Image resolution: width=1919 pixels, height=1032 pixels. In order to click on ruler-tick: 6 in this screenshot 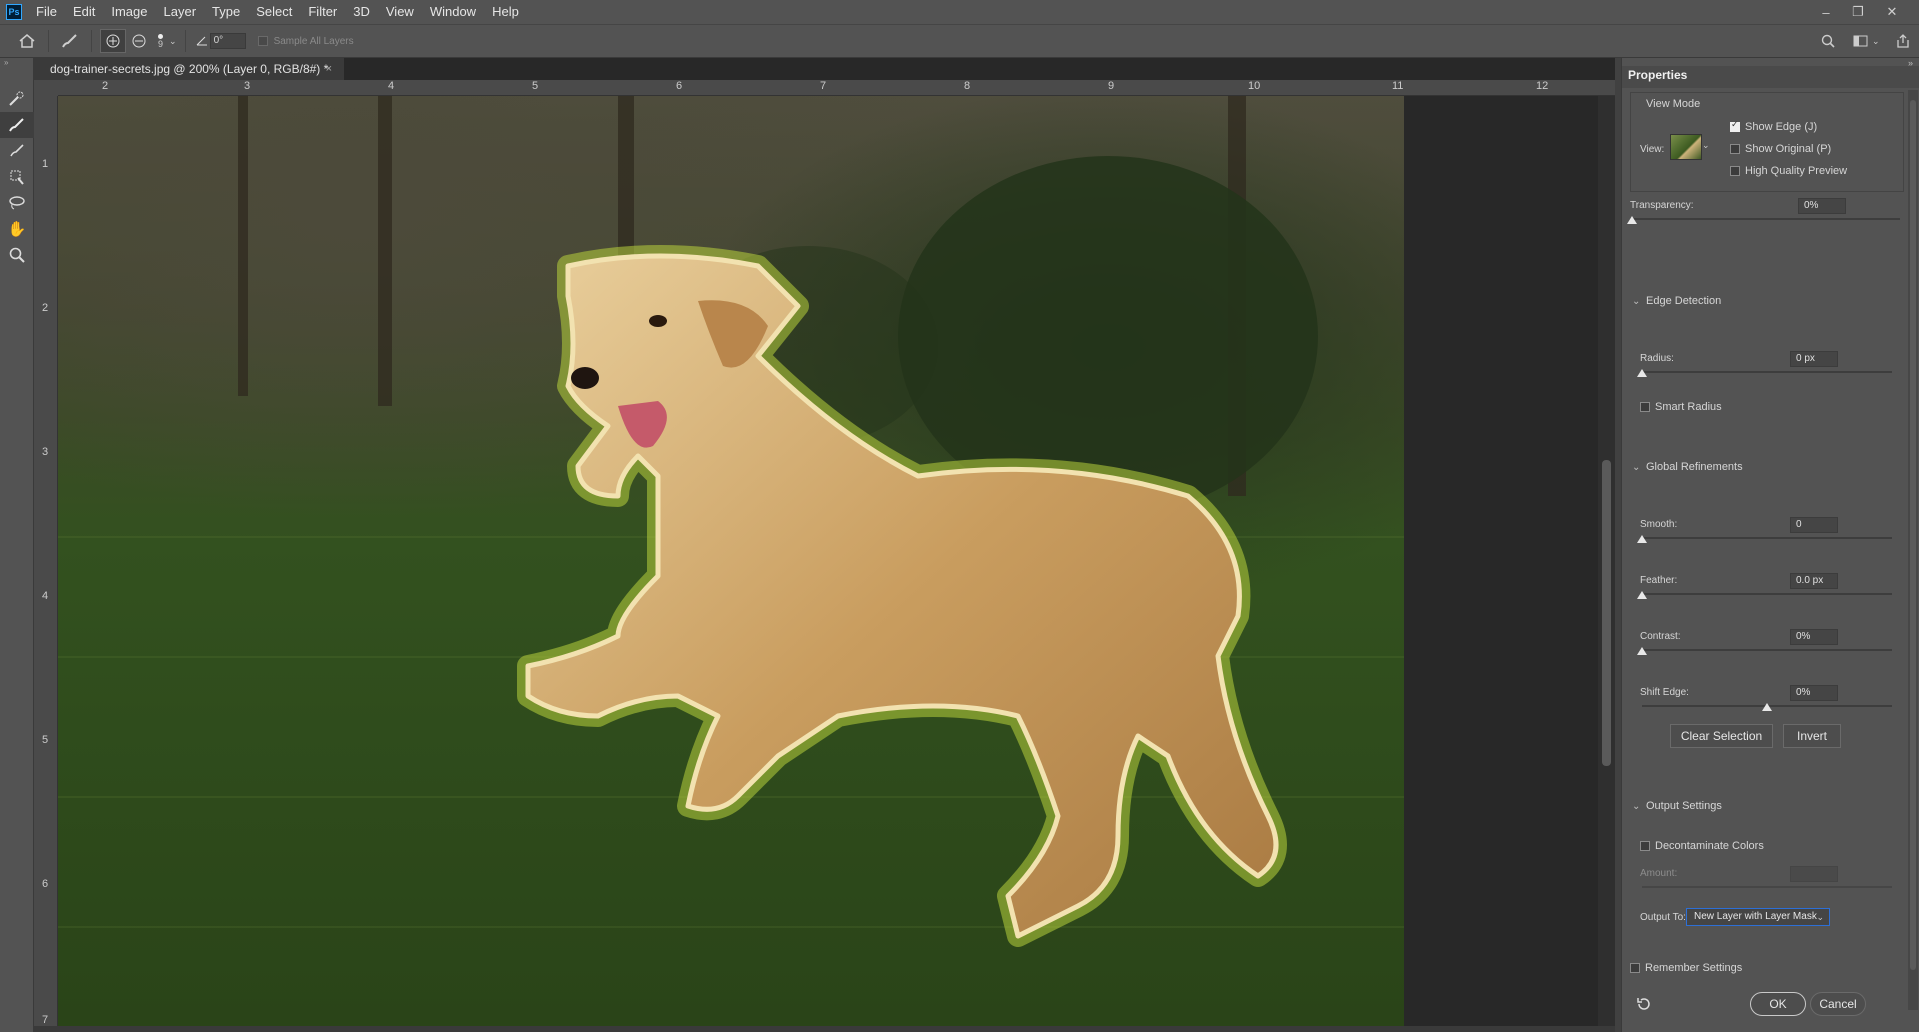, I will do `click(45, 884)`.